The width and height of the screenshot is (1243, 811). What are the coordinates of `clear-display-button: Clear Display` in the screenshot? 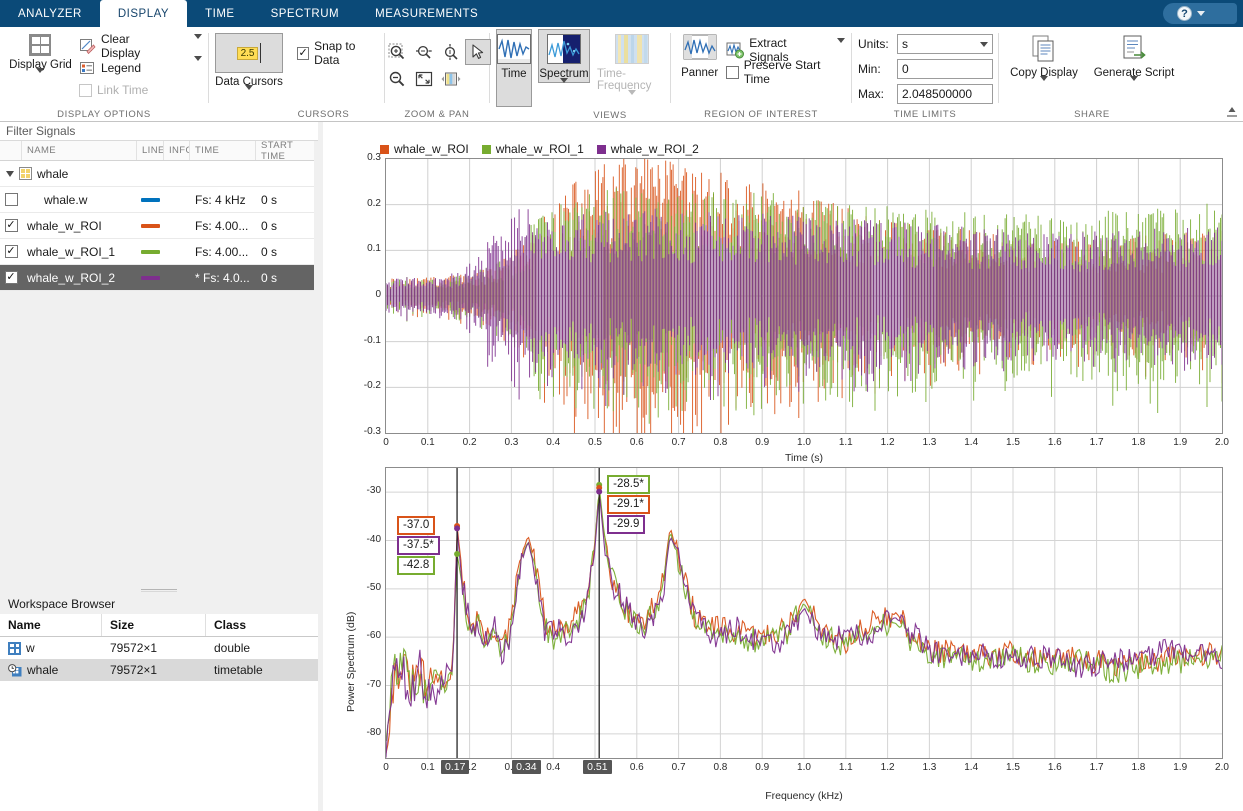 It's located at (140, 46).